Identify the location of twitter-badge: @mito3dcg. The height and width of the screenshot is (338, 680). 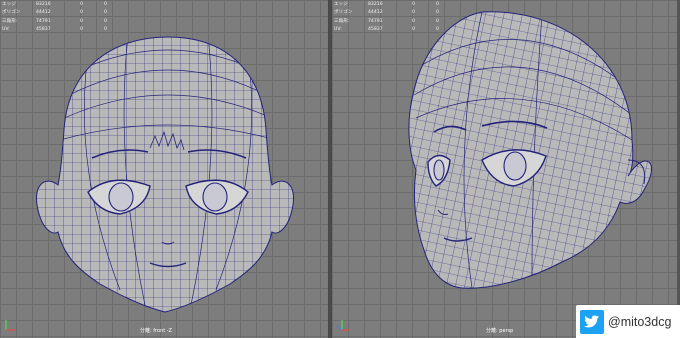
(628, 321).